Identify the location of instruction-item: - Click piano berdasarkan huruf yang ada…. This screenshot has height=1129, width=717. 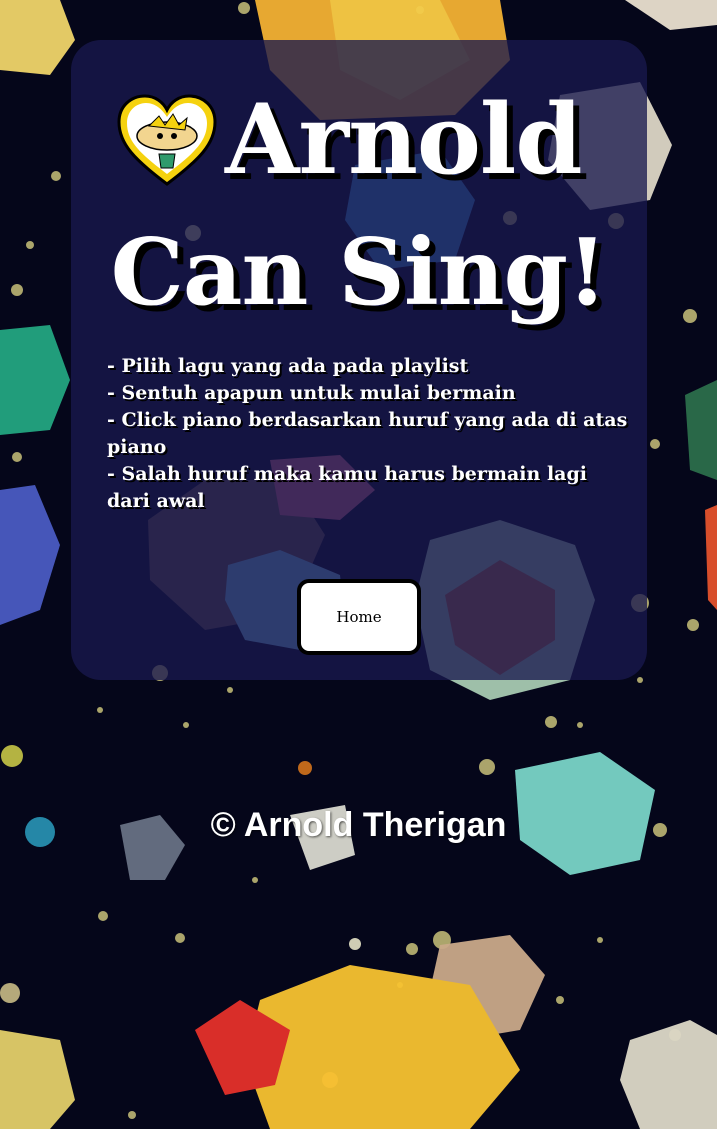
(367, 433).